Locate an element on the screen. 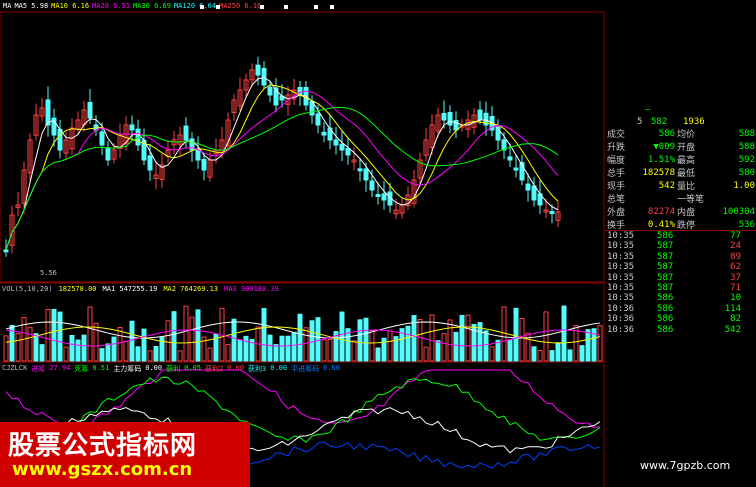 The width and height of the screenshot is (756, 487). ind-a-value: 27.94 is located at coordinates (60, 368).